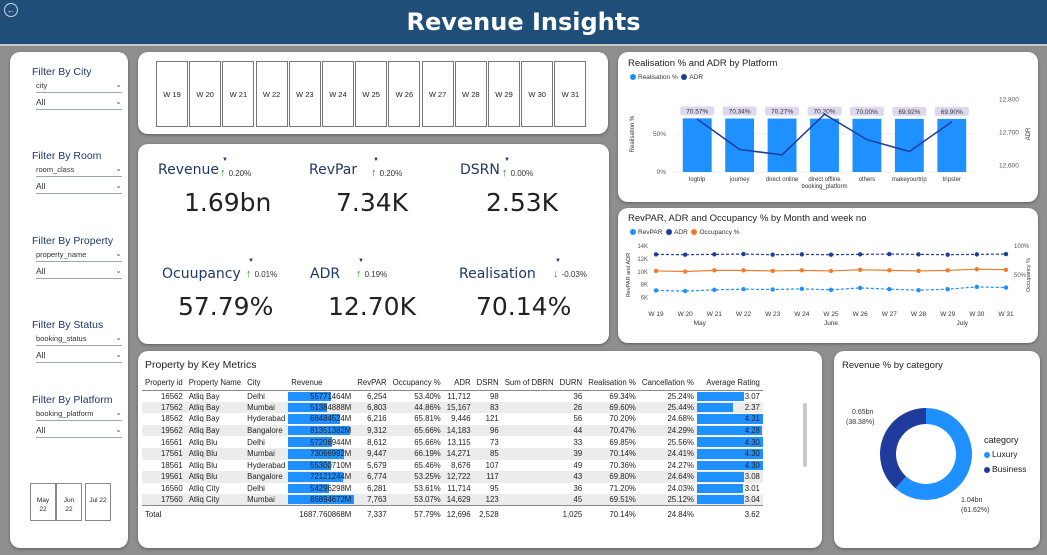  Describe the element at coordinates (1005, 469) in the screenshot. I see `legend-item-business: Business` at that location.